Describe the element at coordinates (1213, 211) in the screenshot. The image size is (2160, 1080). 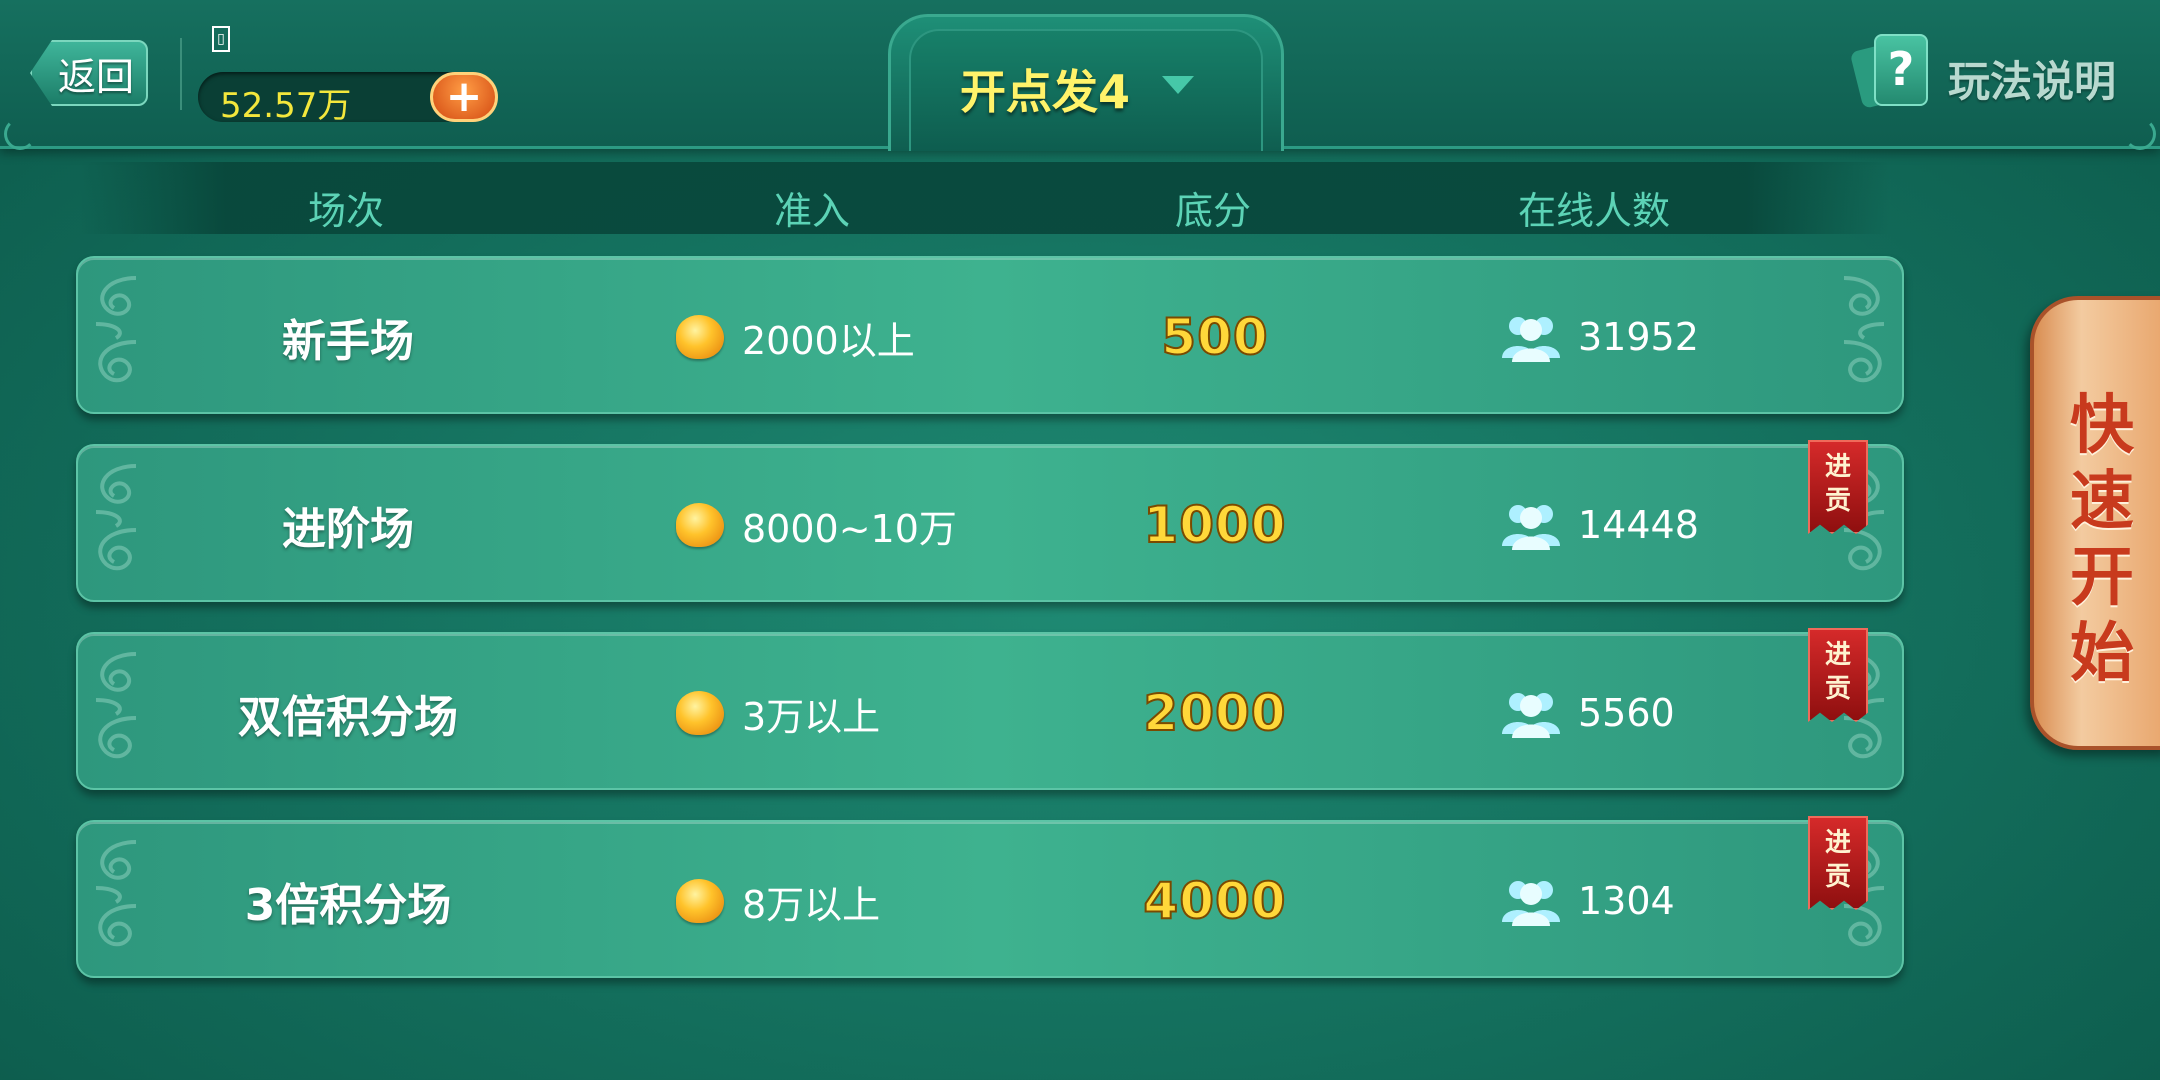
I see `column-base: 底分` at that location.